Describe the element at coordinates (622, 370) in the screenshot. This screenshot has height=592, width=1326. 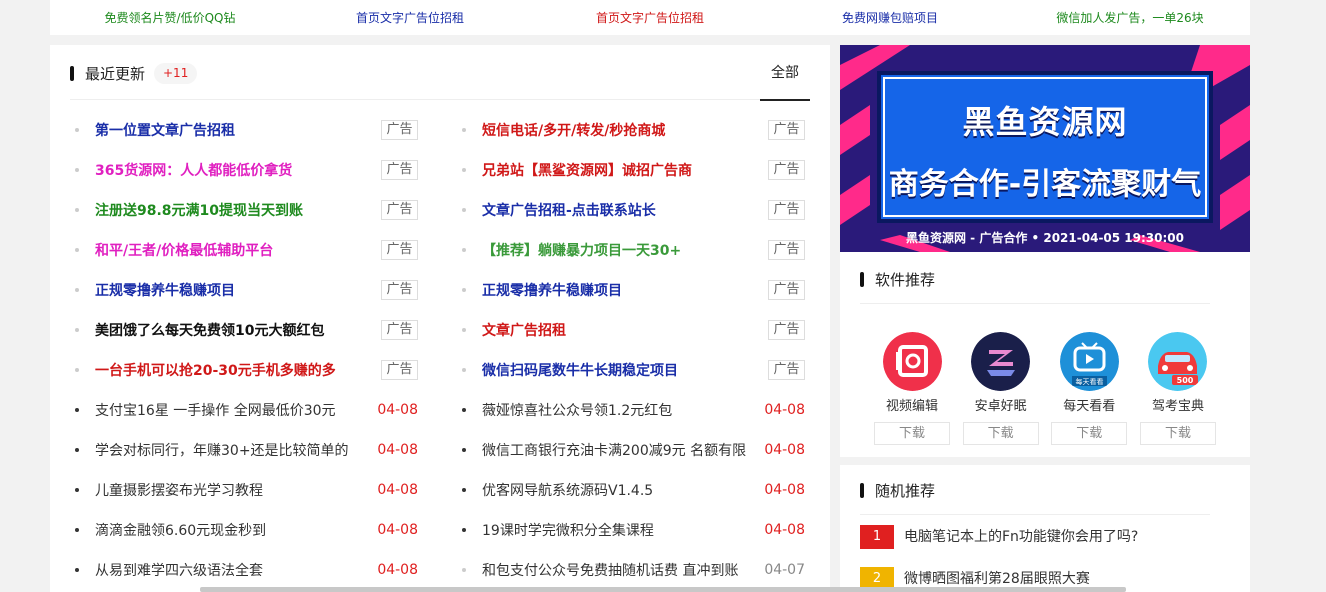
I see `item-title-link: 微信扫码尾数牛牛长期稳定项目` at that location.